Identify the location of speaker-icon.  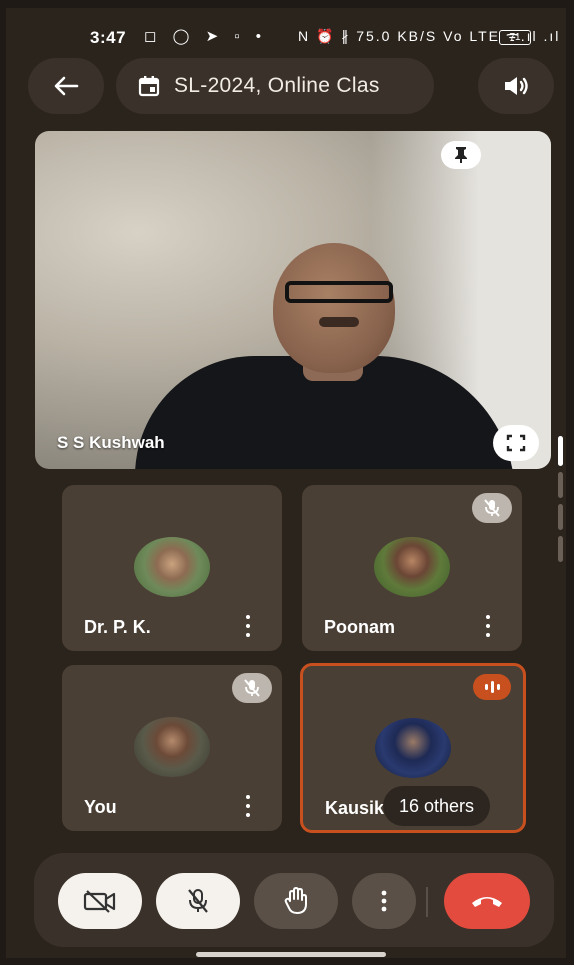
(516, 86).